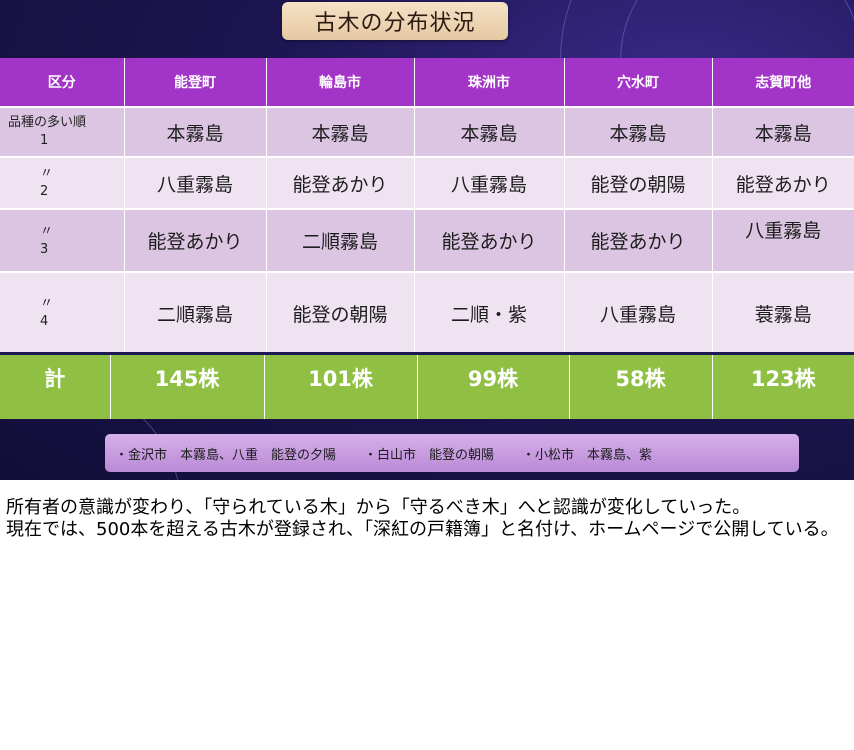 Image resolution: width=854 pixels, height=750 pixels. What do you see at coordinates (187, 387) in the screenshot?
I see `total-value: 145株` at bounding box center [187, 387].